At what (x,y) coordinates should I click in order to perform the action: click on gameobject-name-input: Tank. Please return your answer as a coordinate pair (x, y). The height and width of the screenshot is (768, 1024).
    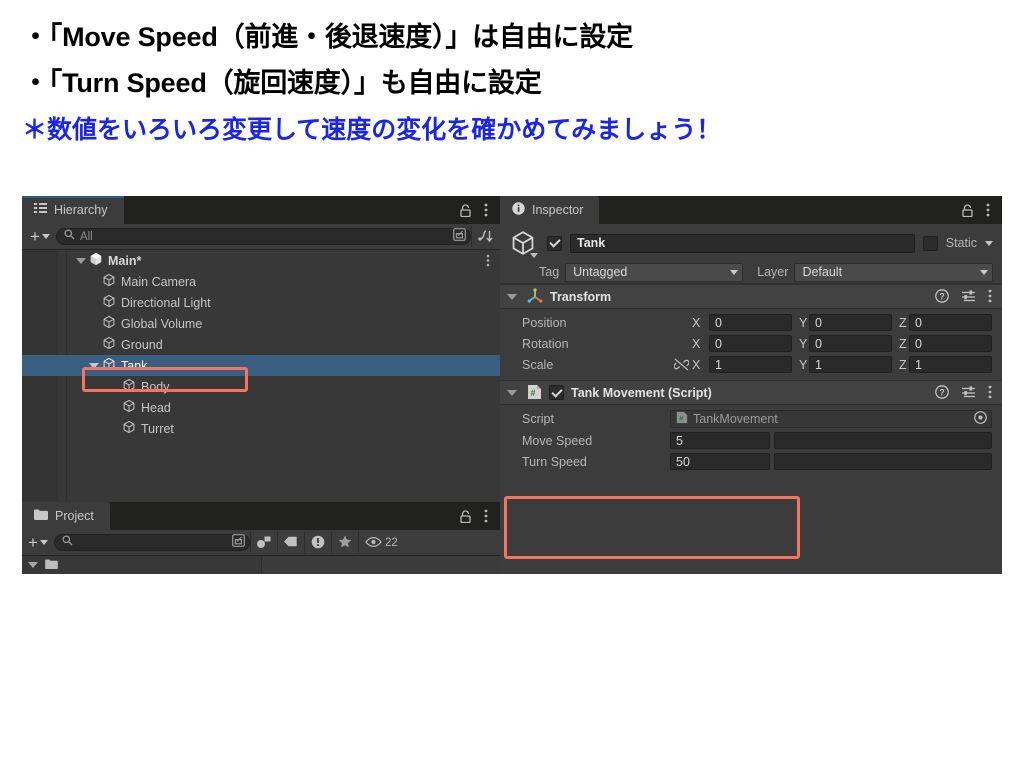
    Looking at the image, I should click on (742, 243).